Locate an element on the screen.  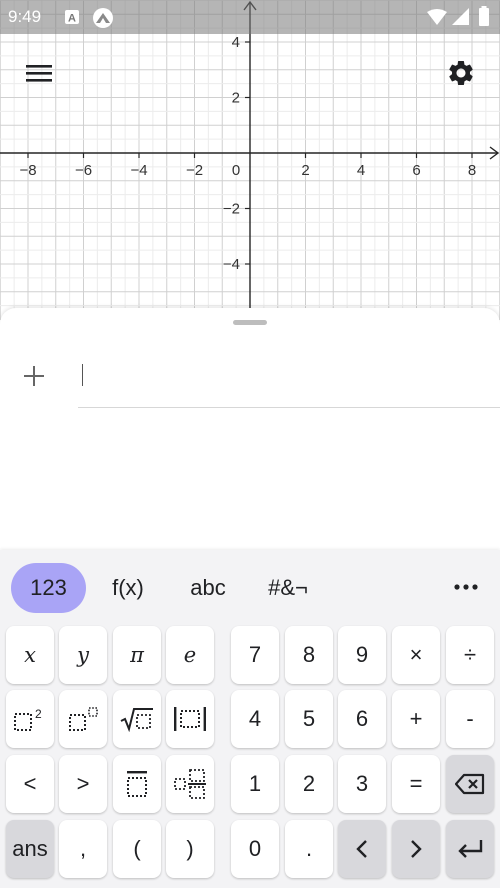
tab-123: 123 is located at coordinates (48, 588).